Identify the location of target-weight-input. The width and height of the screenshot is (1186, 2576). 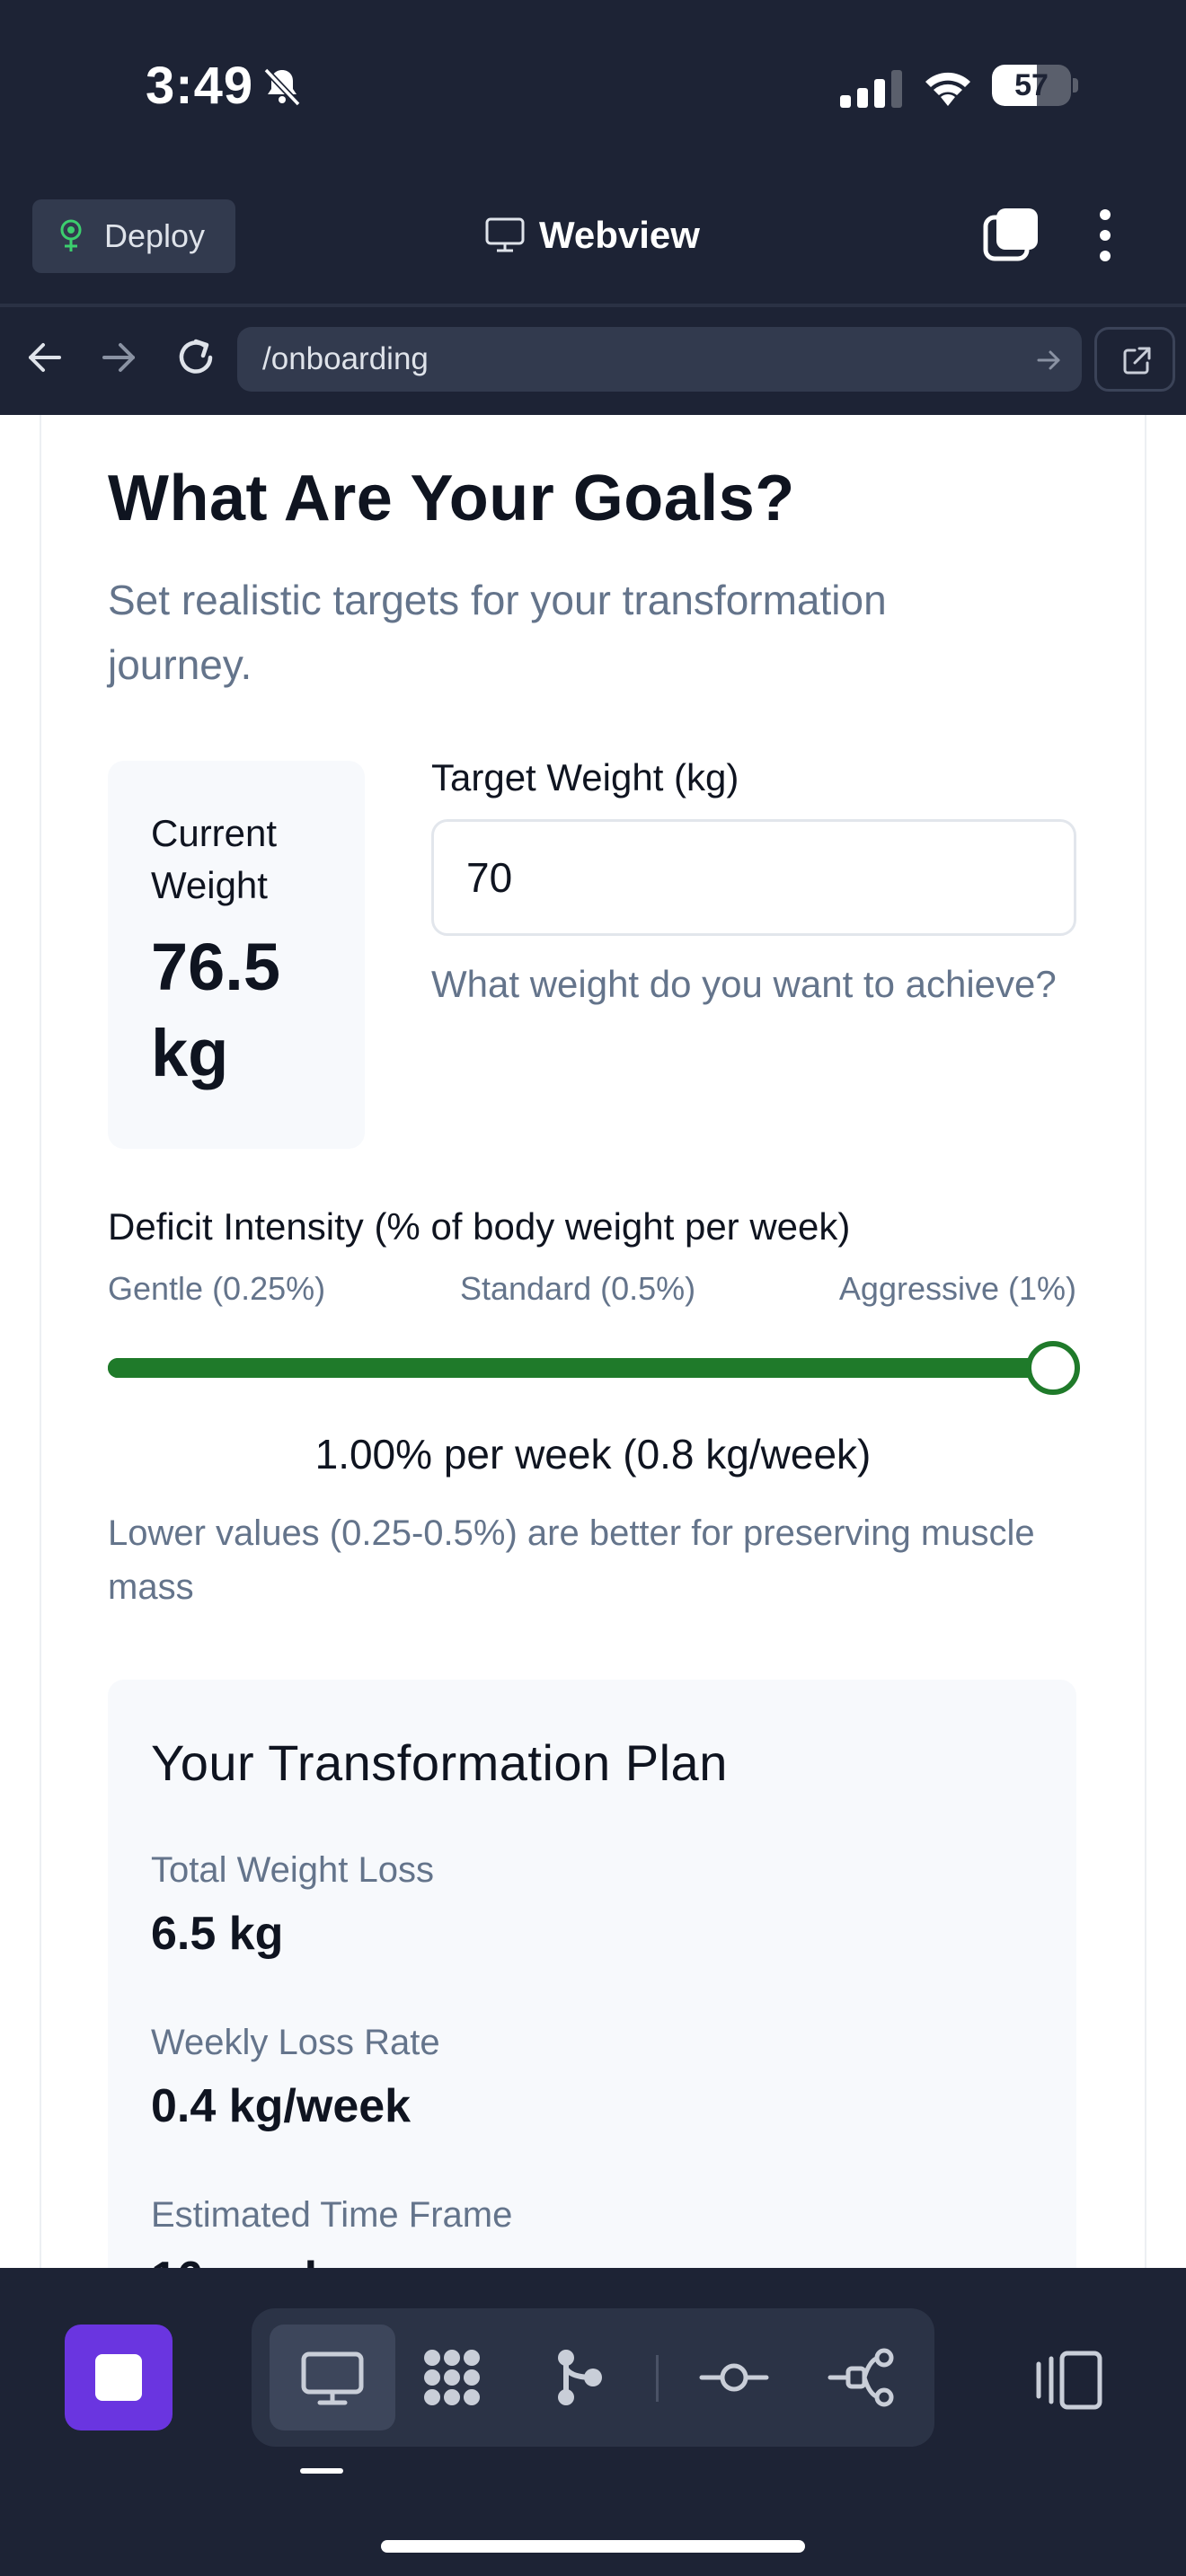
(753, 877).